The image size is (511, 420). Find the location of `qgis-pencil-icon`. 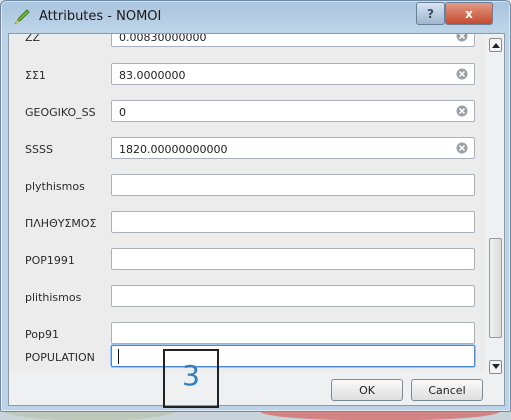

qgis-pencil-icon is located at coordinates (22, 17).